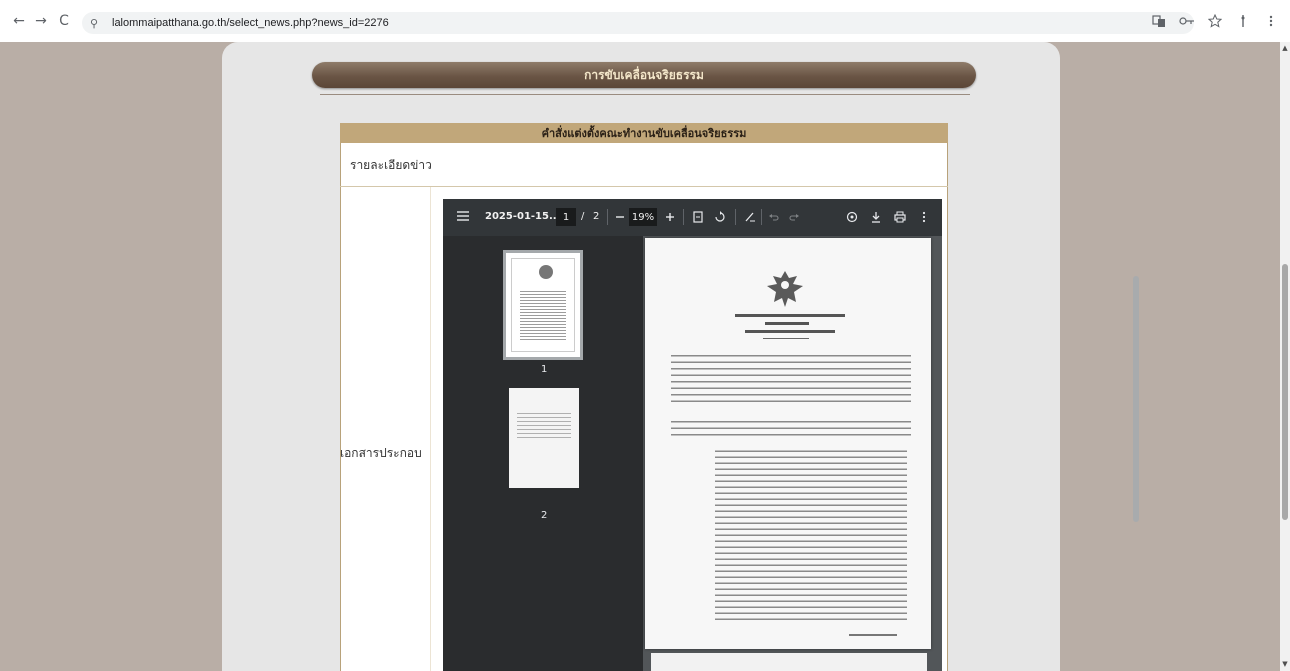 The height and width of the screenshot is (671, 1290). I want to click on zoom-level-input: 19%, so click(643, 217).